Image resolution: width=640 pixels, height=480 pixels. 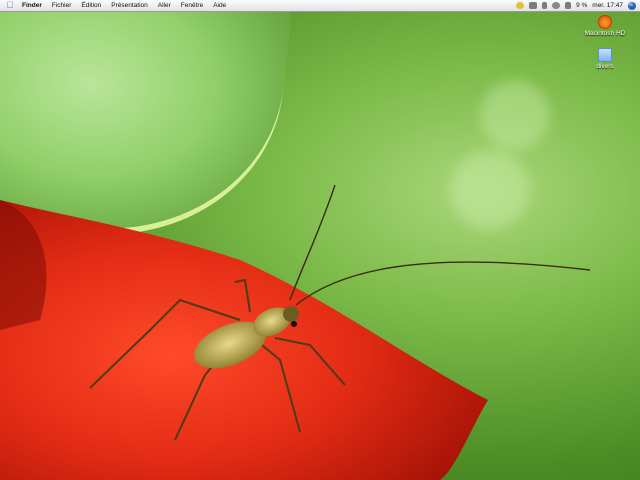 I want to click on volume-icon, so click(x=568, y=5).